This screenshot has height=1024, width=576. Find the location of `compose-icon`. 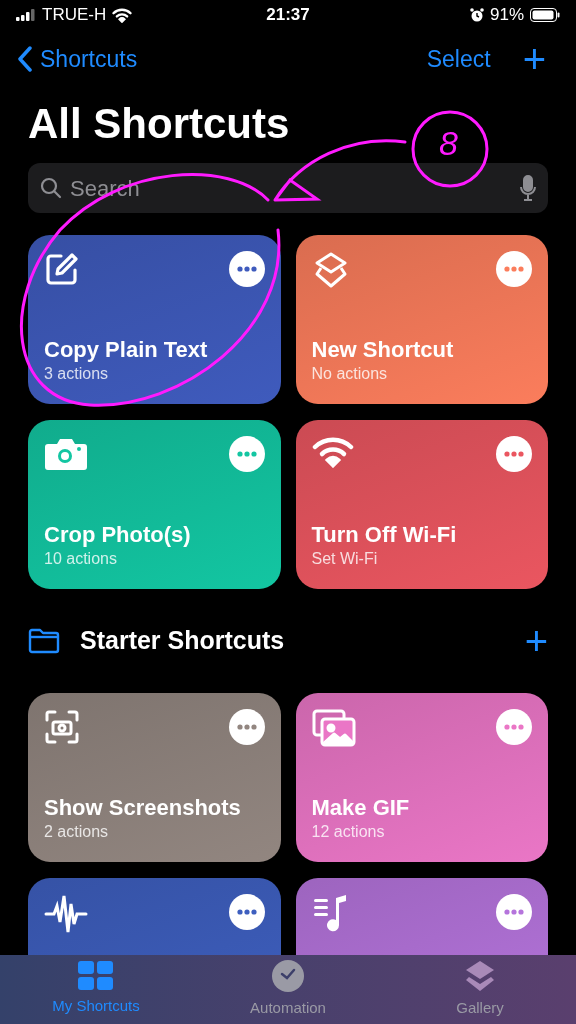

compose-icon is located at coordinates (62, 269).